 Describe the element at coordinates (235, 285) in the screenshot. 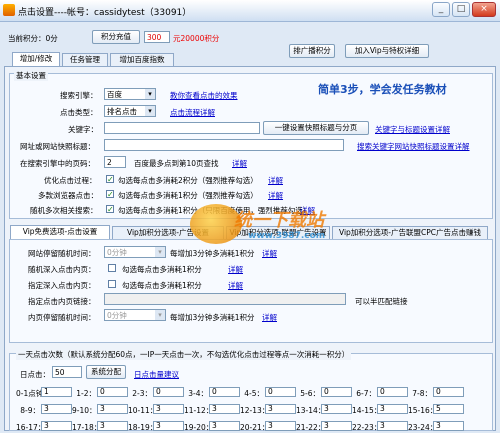

I see `fixed-in-help-link: 详解` at that location.